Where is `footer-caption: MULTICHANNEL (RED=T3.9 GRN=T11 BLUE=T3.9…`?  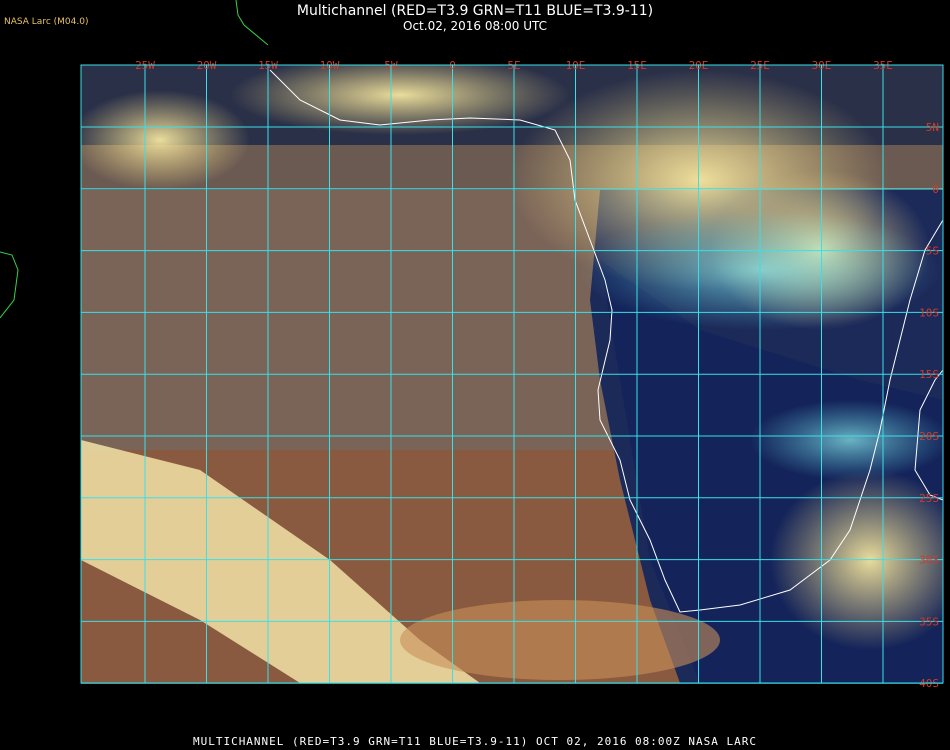 footer-caption: MULTICHANNEL (RED=T3.9 GRN=T11 BLUE=T3.9… is located at coordinates (475, 741).